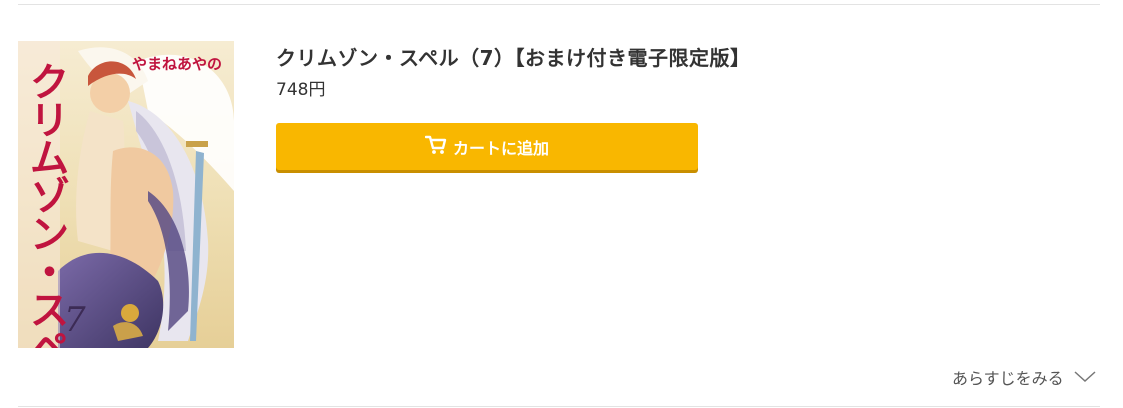  Describe the element at coordinates (126, 194) in the screenshot. I see `cover-image: クリムゾン・スペル やまねあやの 7` at that location.